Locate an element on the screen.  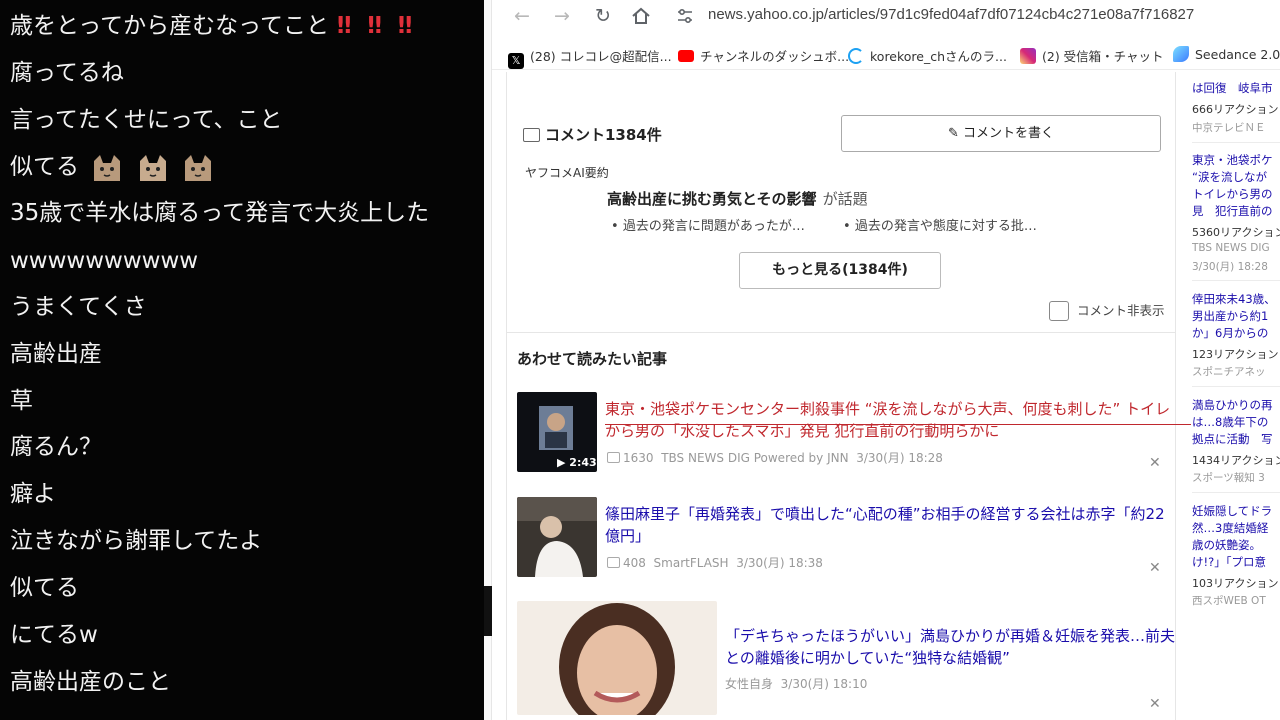
sidebar-date: 3/30(月) 18:28 is located at coordinates (1230, 267).